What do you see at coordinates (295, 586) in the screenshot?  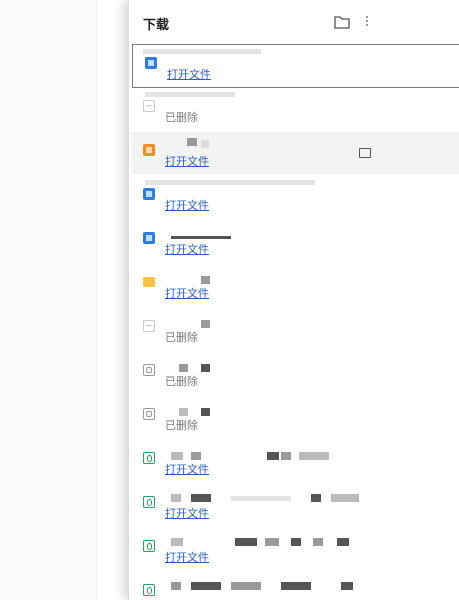 I see `download-item` at bounding box center [295, 586].